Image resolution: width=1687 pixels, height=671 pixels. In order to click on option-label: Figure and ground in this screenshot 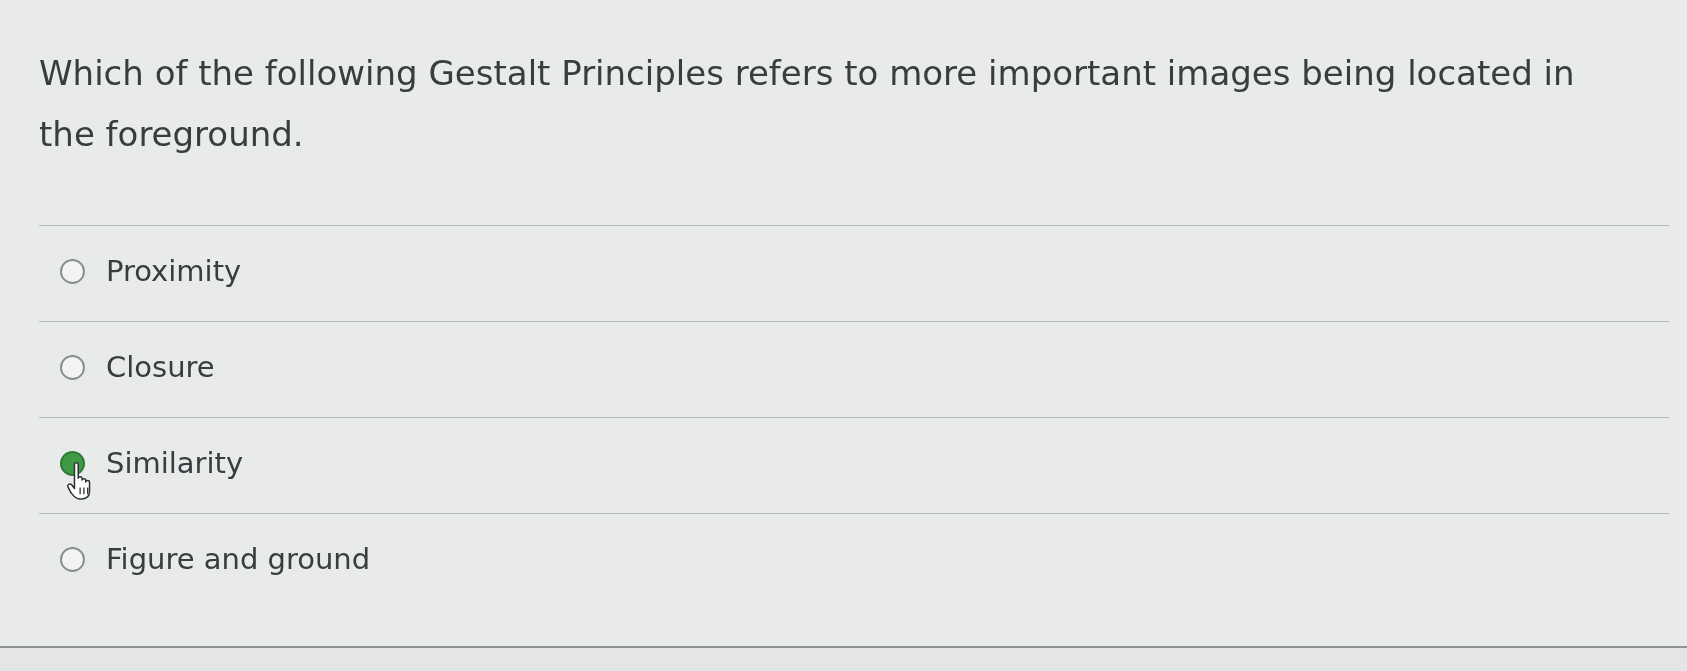, I will do `click(238, 559)`.